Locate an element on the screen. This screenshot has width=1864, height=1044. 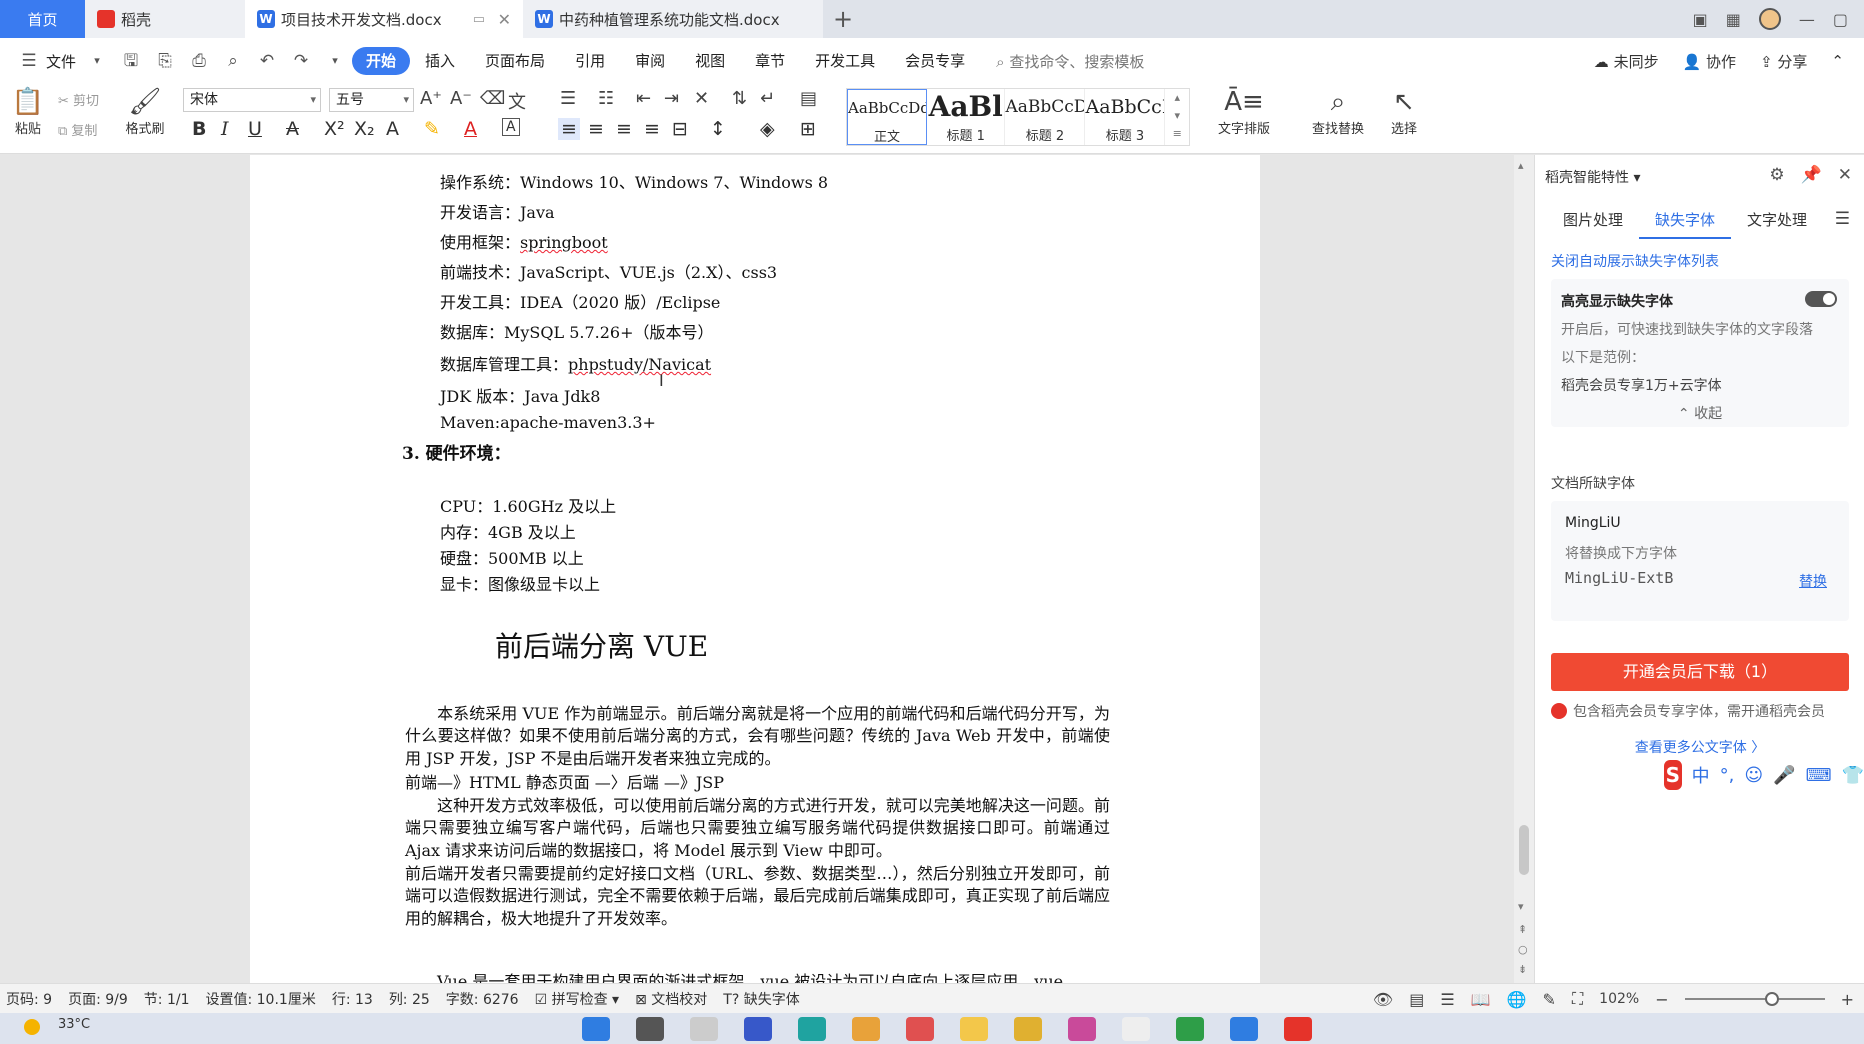
align-right-icon: ≡ is located at coordinates (624, 129).